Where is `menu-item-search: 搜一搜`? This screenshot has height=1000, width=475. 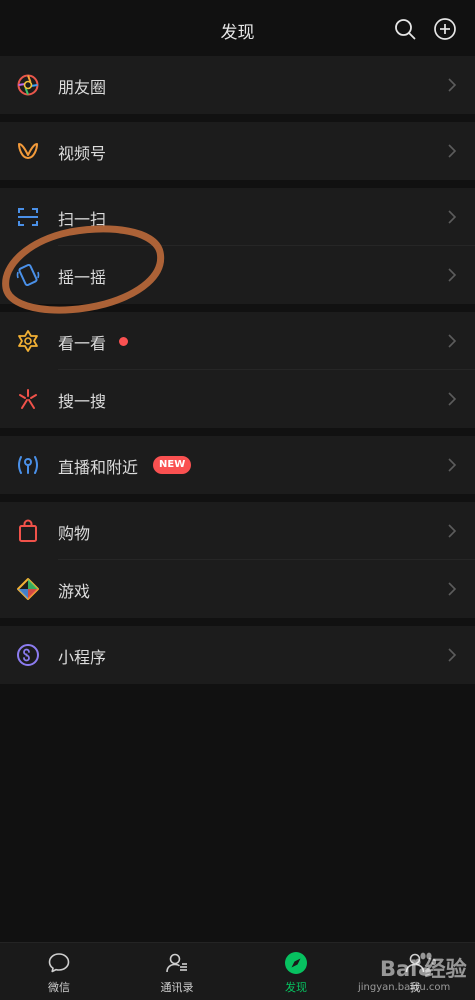
menu-item-search: 搜一搜 is located at coordinates (237, 399).